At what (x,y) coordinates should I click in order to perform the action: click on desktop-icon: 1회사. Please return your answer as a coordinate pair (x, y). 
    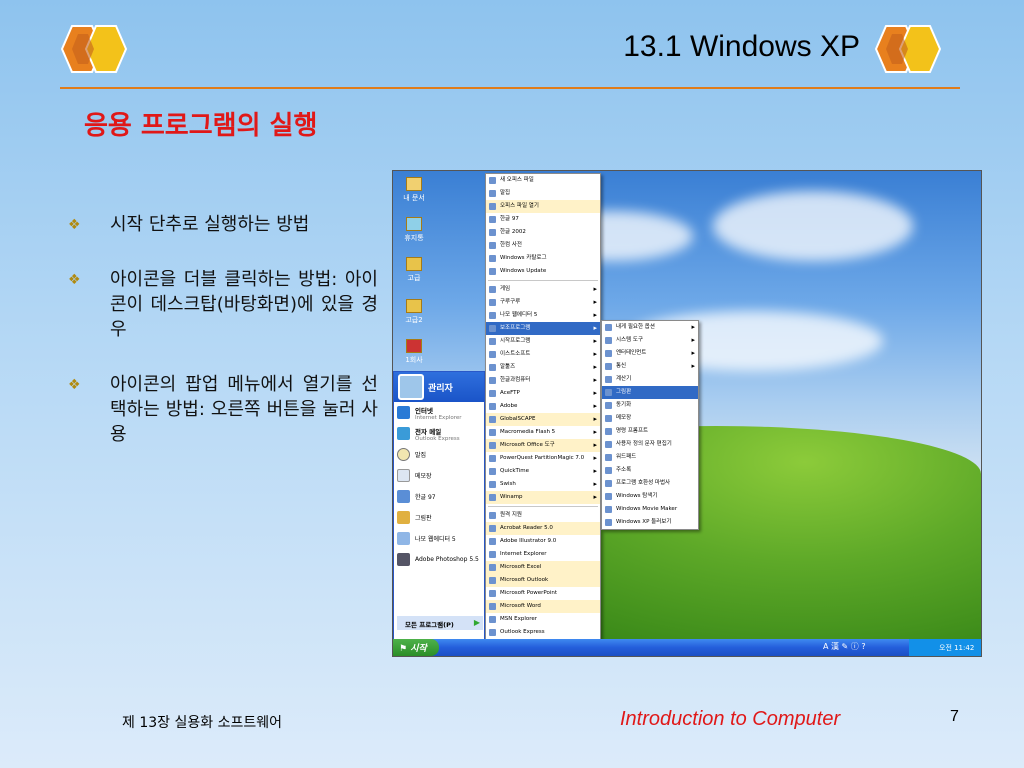
    Looking at the image, I should click on (414, 352).